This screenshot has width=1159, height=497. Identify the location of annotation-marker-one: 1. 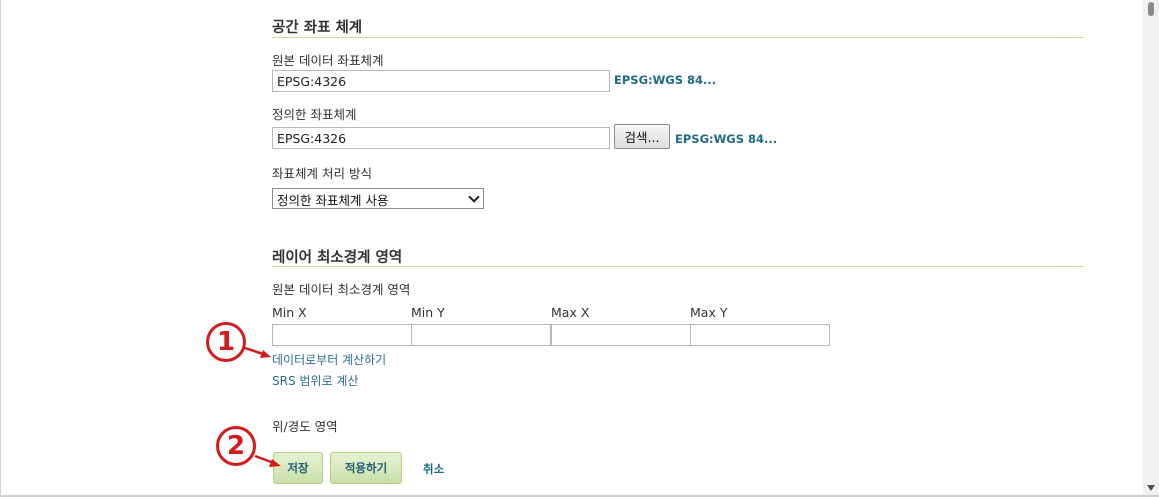
(226, 342).